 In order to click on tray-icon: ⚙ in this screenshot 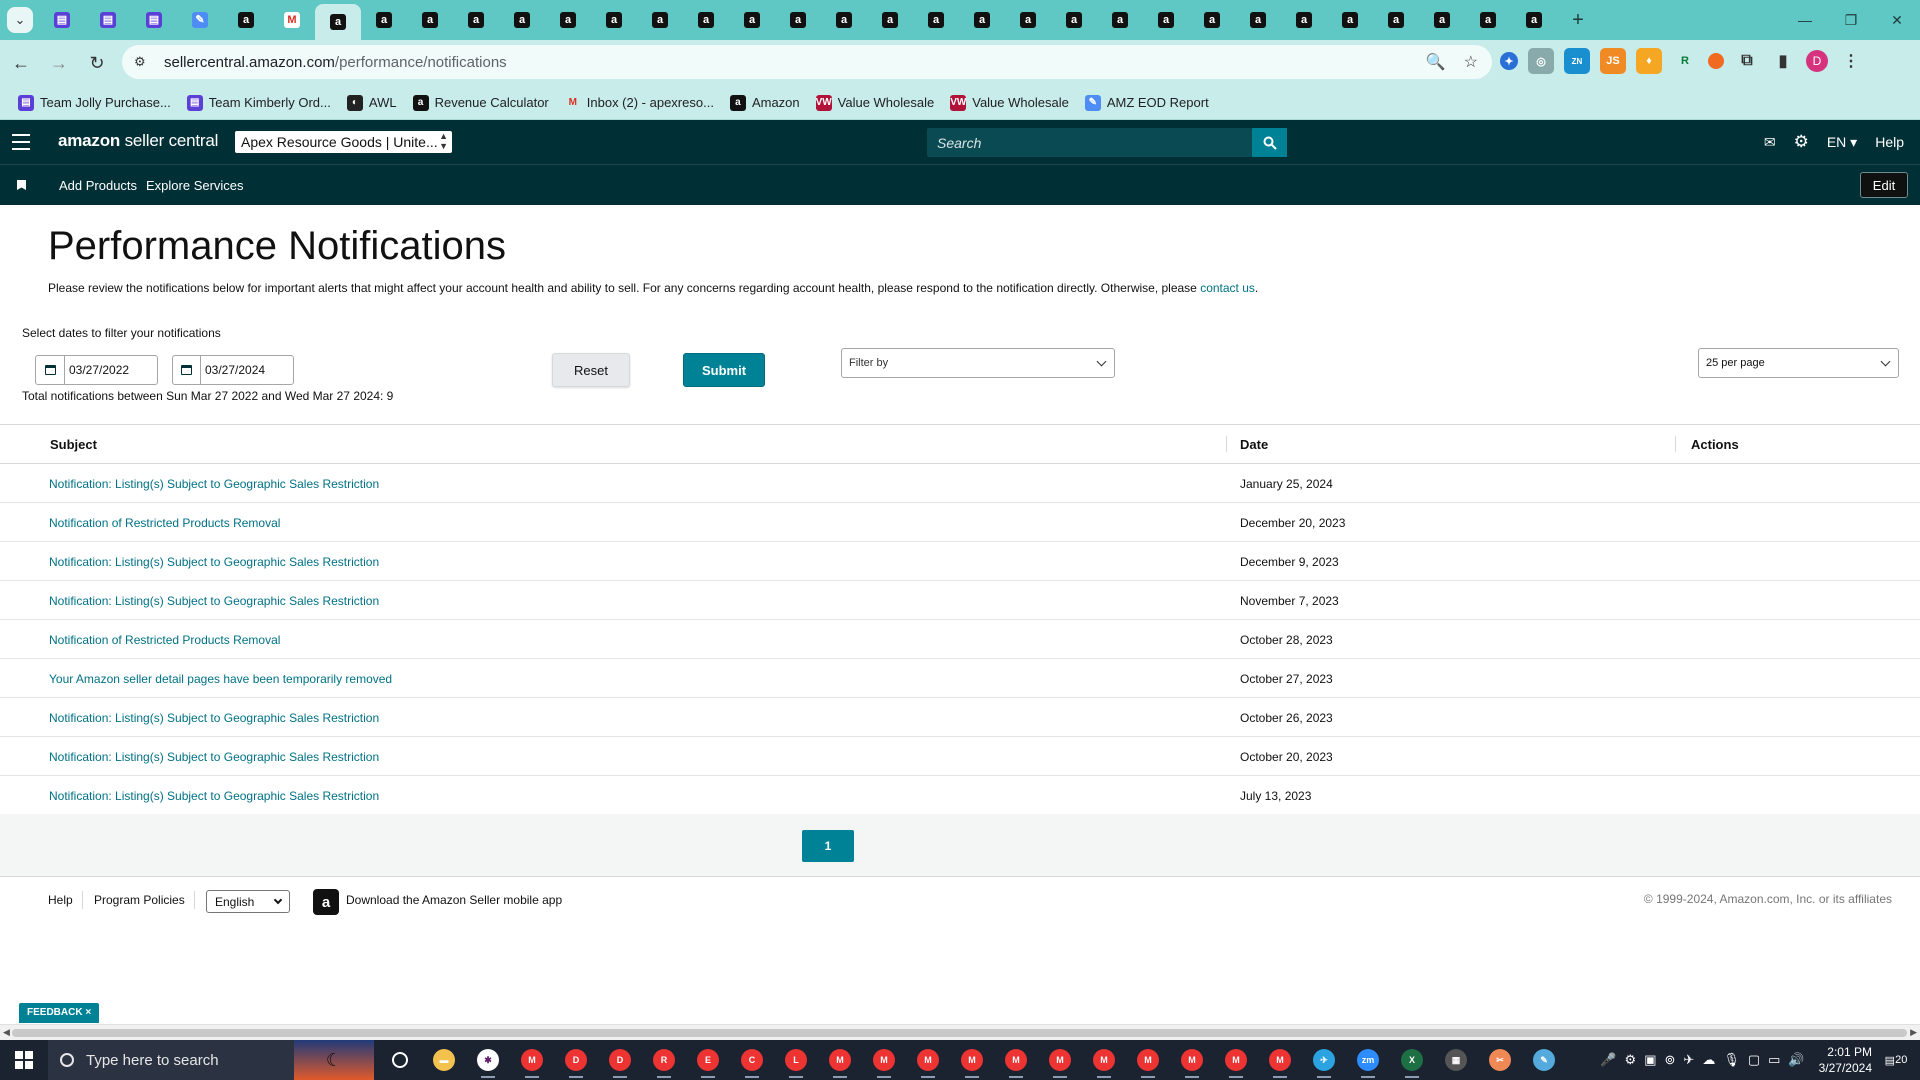, I will do `click(1631, 1060)`.